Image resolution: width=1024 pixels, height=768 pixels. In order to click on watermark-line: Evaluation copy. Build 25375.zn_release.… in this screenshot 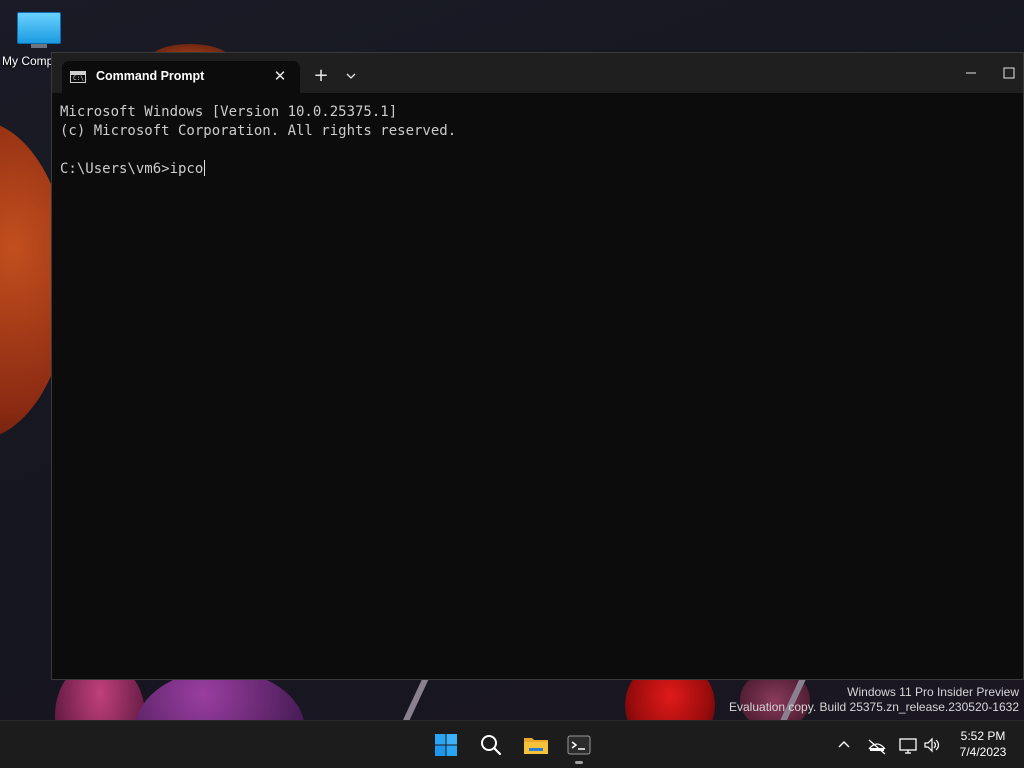, I will do `click(874, 707)`.